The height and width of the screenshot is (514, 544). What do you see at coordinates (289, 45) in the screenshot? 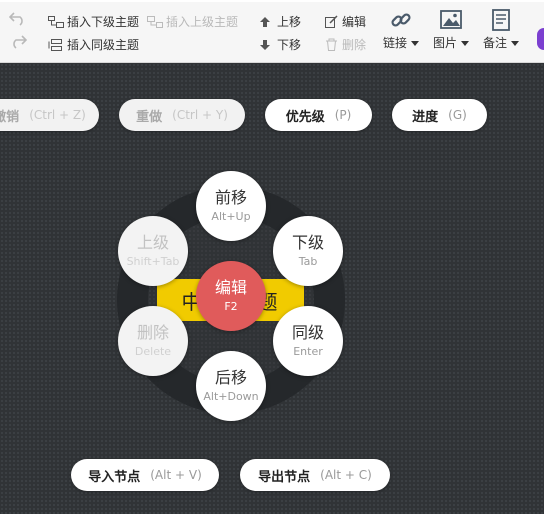
I see `move-down-label: 下移` at bounding box center [289, 45].